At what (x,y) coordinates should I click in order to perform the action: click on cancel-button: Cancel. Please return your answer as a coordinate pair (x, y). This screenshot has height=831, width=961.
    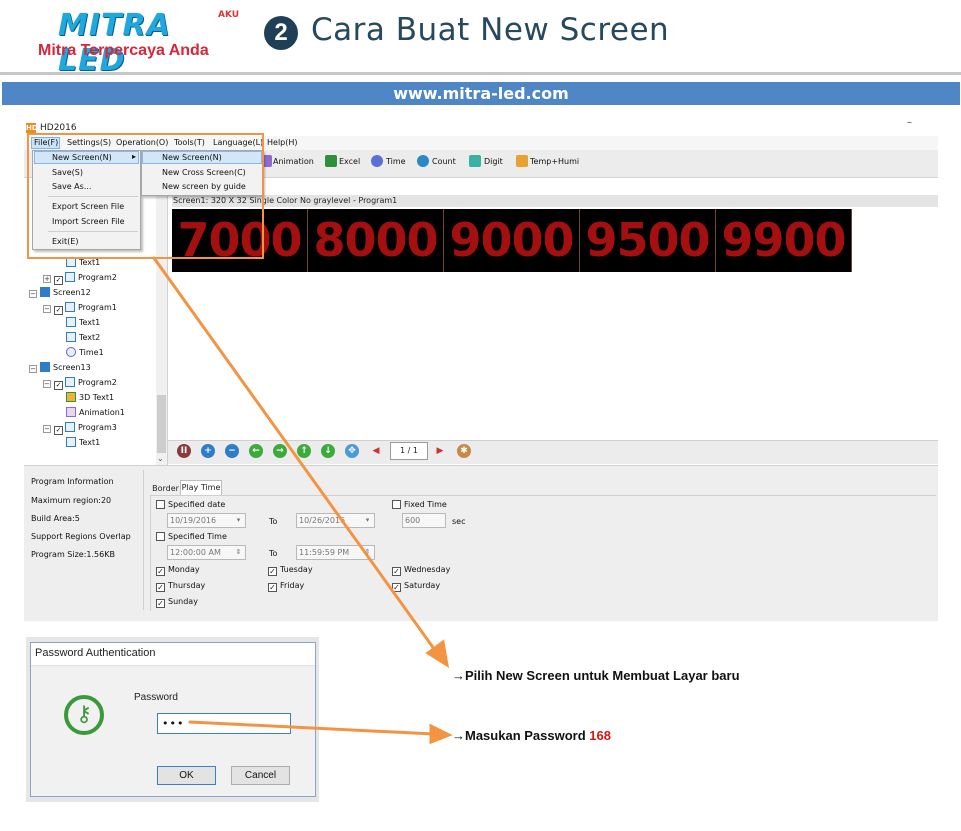
    Looking at the image, I should click on (260, 775).